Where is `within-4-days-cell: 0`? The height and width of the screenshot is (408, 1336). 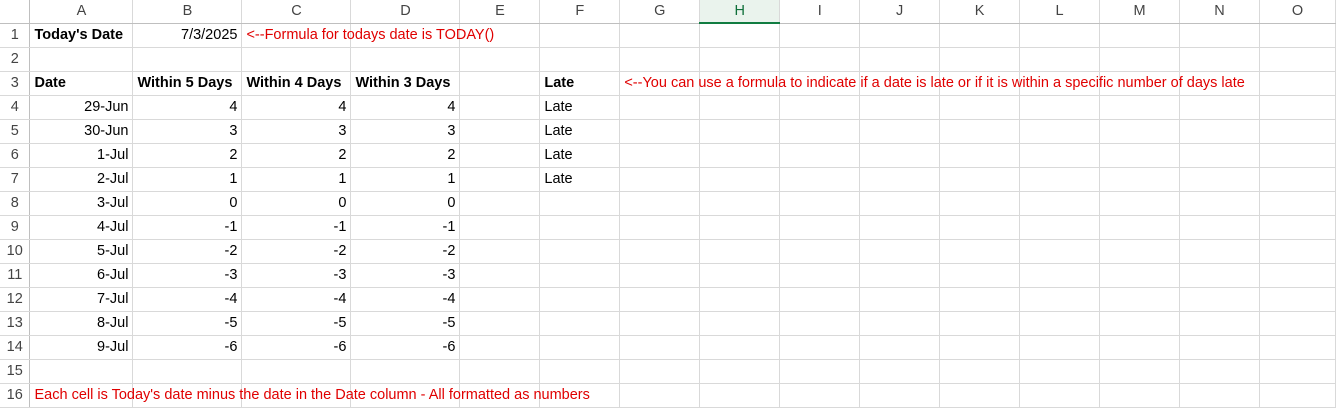
within-4-days-cell: 0 is located at coordinates (296, 203).